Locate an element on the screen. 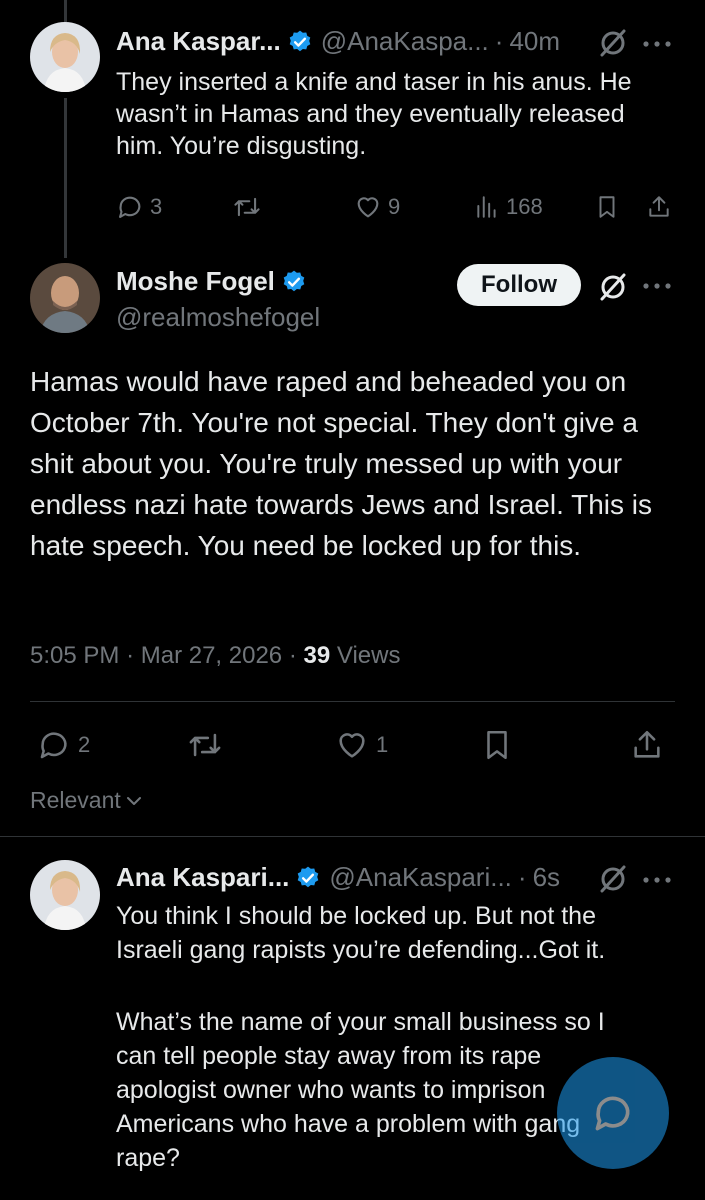  main-meta: 5:05 PM · Mar 27, 2026 · 39 Views is located at coordinates (215, 656).